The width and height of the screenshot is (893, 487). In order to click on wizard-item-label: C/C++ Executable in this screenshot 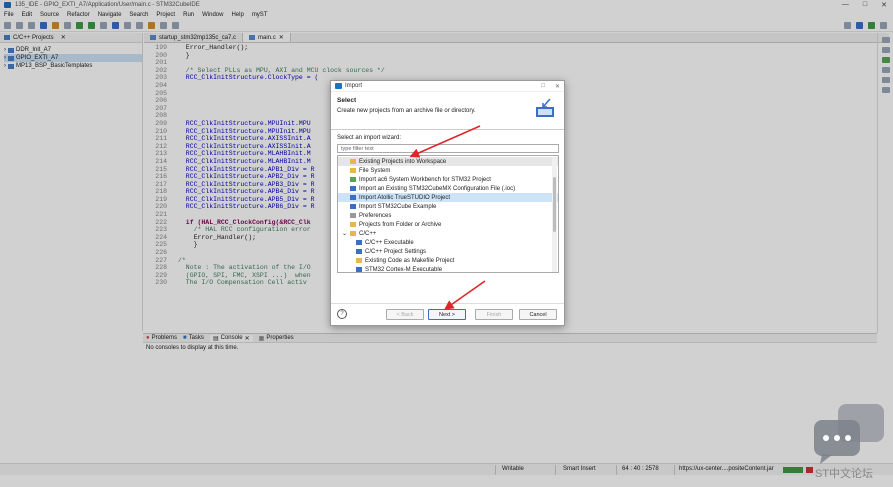, I will do `click(389, 242)`.